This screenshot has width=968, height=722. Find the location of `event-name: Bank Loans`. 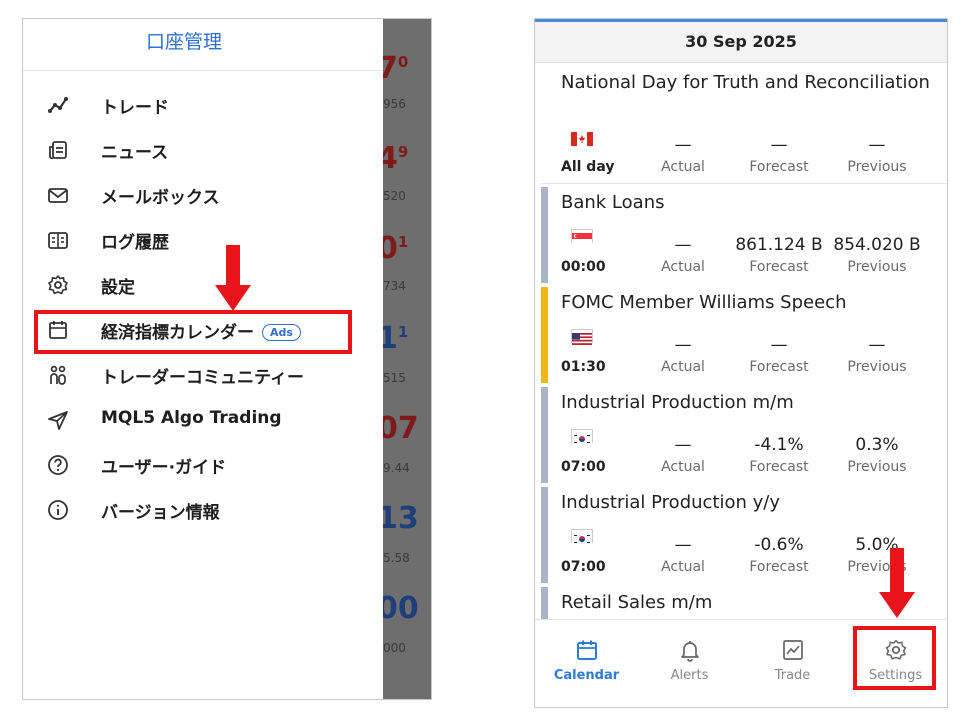

event-name: Bank Loans is located at coordinates (613, 202).